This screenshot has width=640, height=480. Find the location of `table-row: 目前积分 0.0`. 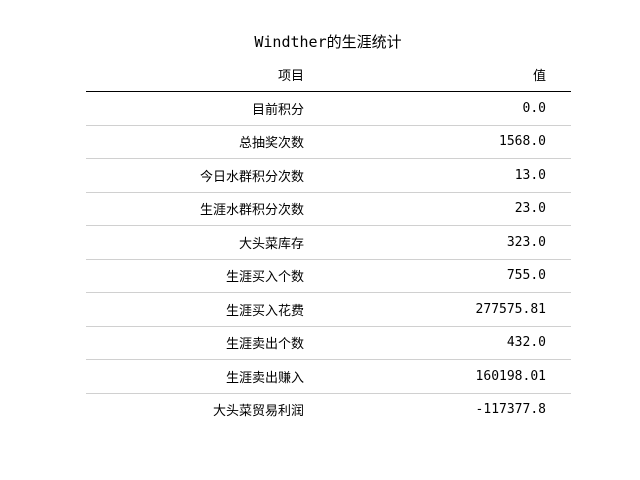

table-row: 目前积分 0.0 is located at coordinates (328, 109).